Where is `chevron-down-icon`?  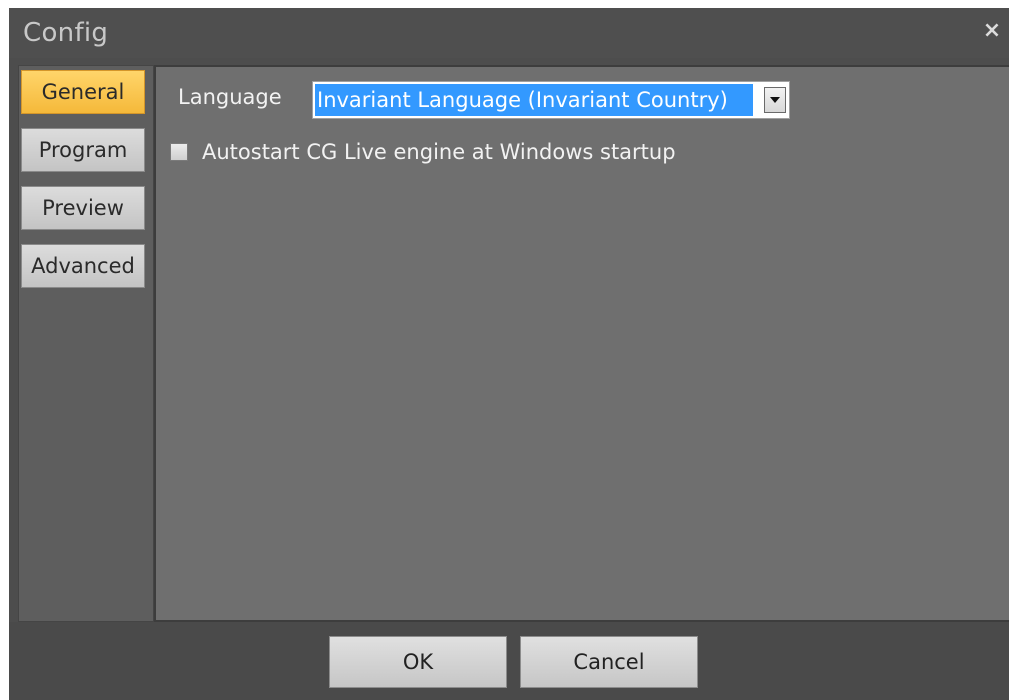
chevron-down-icon is located at coordinates (775, 100).